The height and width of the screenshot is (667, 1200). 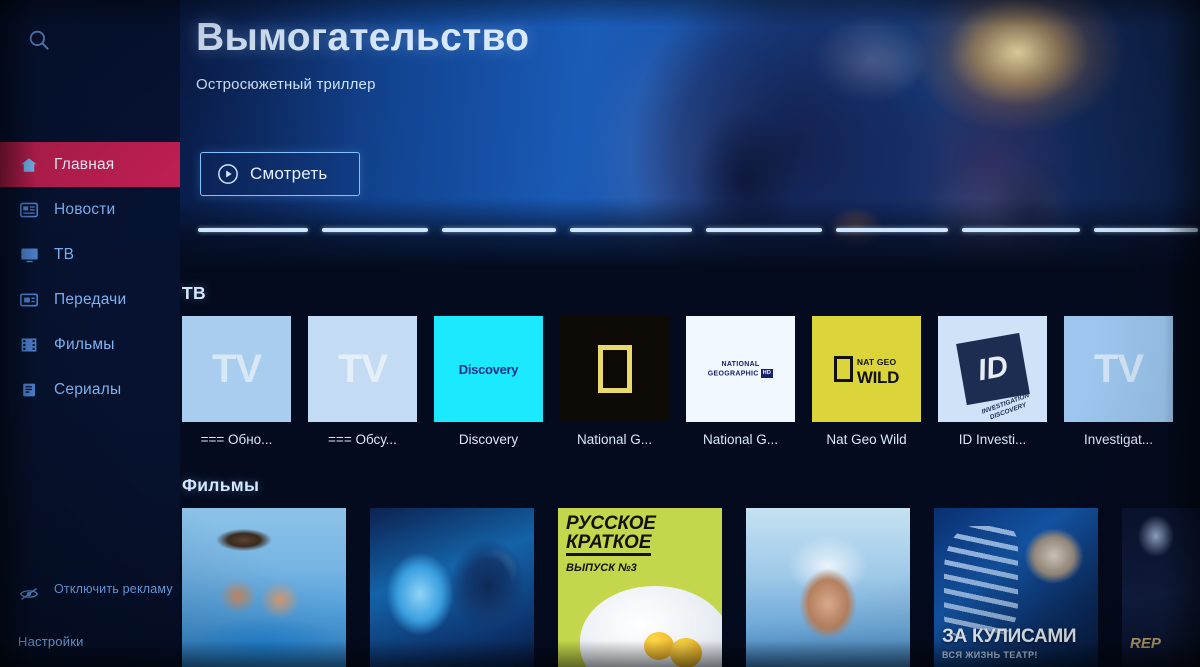 I want to click on tv-channel-thumbnail, so click(x=614, y=369).